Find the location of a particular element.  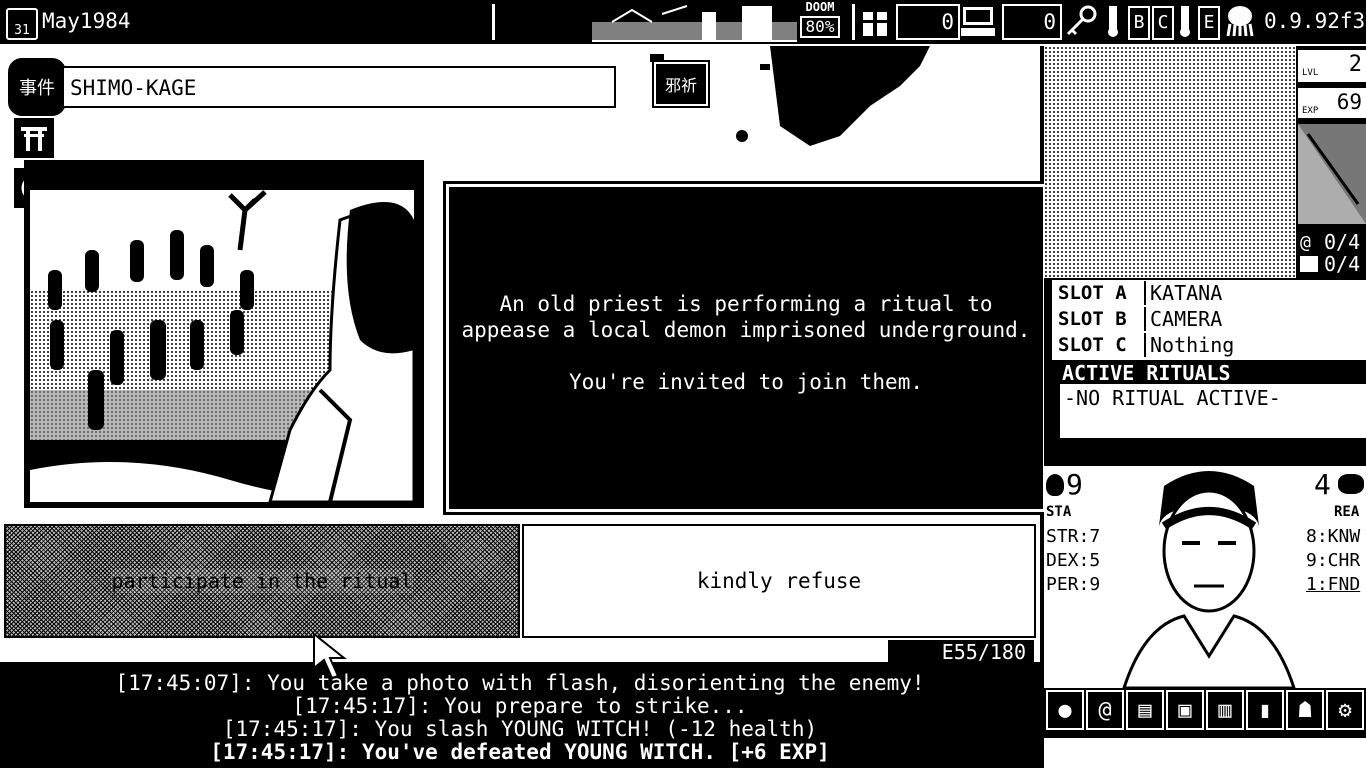

minimap is located at coordinates (1170, 162).